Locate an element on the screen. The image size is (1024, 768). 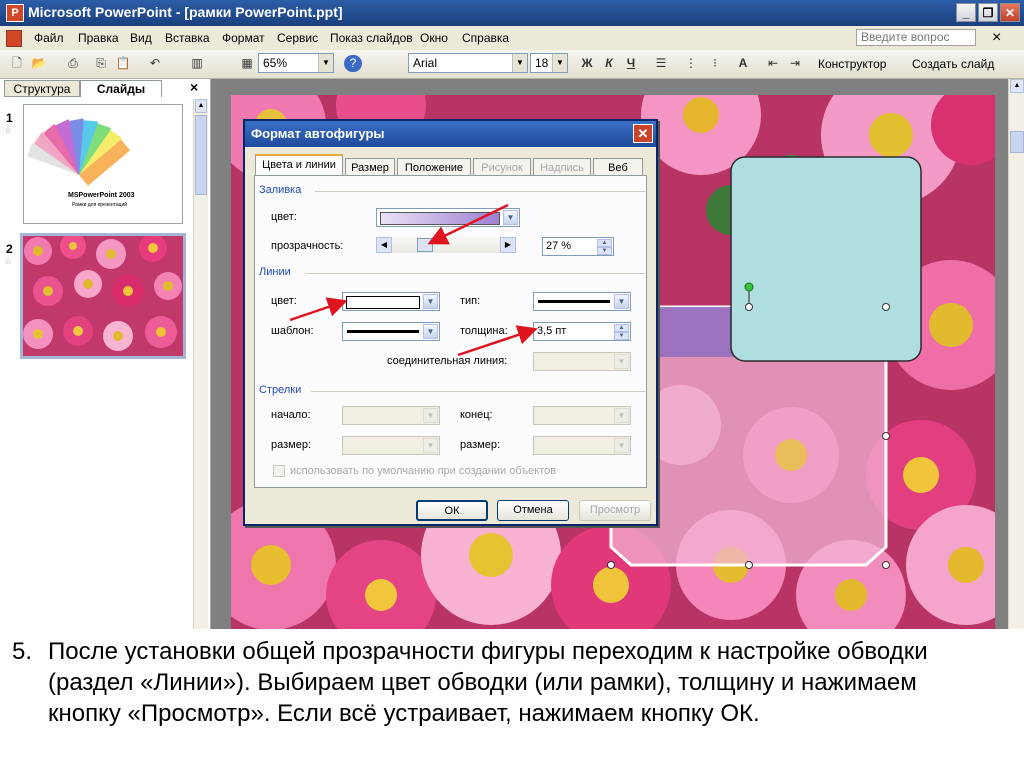
dialog-title-bar: Формат автофигуры is located at coordinates (450, 134).